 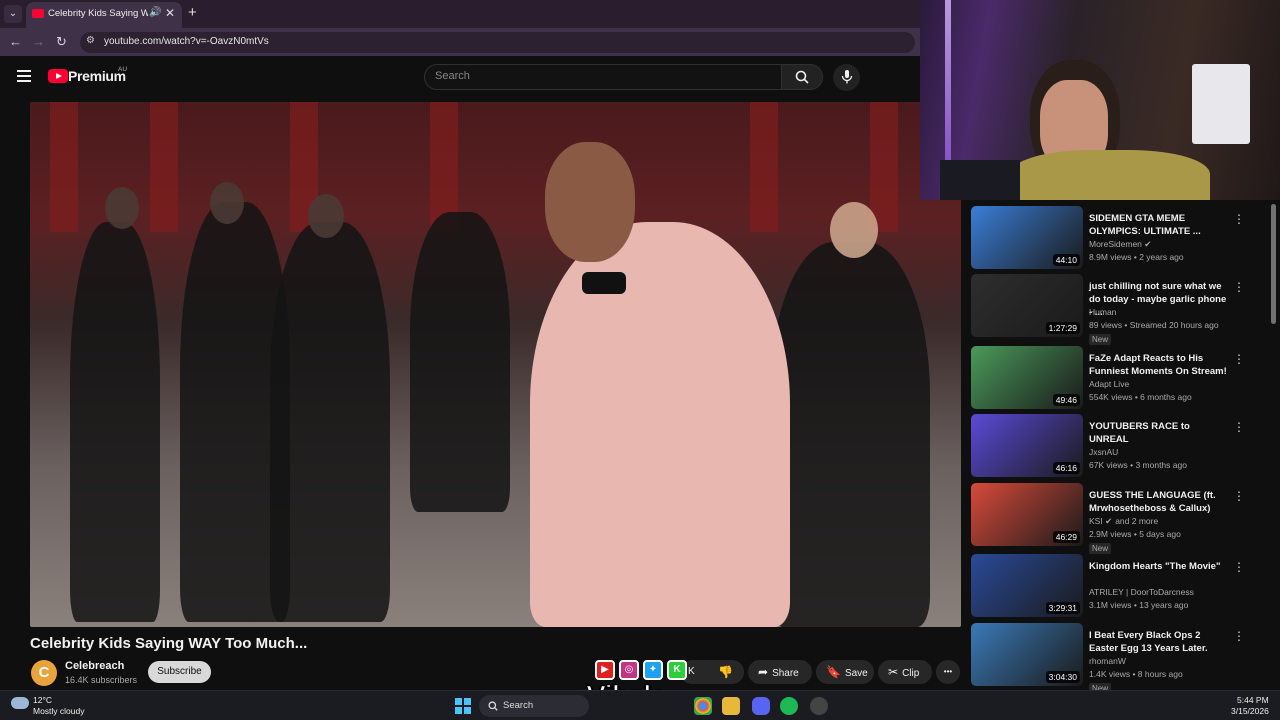 I want to click on recommendation-title: YOUTUBERS RACE to UNREAL, so click(x=1159, y=433).